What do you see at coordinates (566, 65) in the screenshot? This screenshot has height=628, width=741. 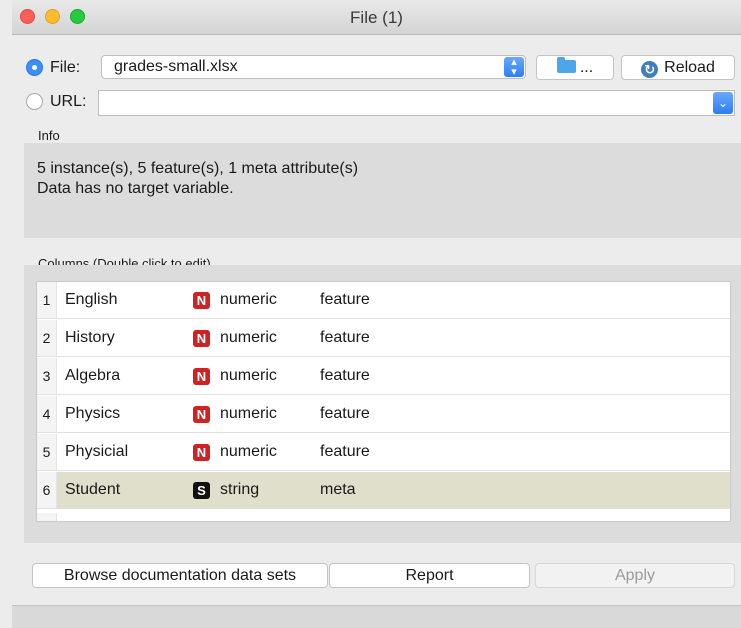 I see `folder-icon` at bounding box center [566, 65].